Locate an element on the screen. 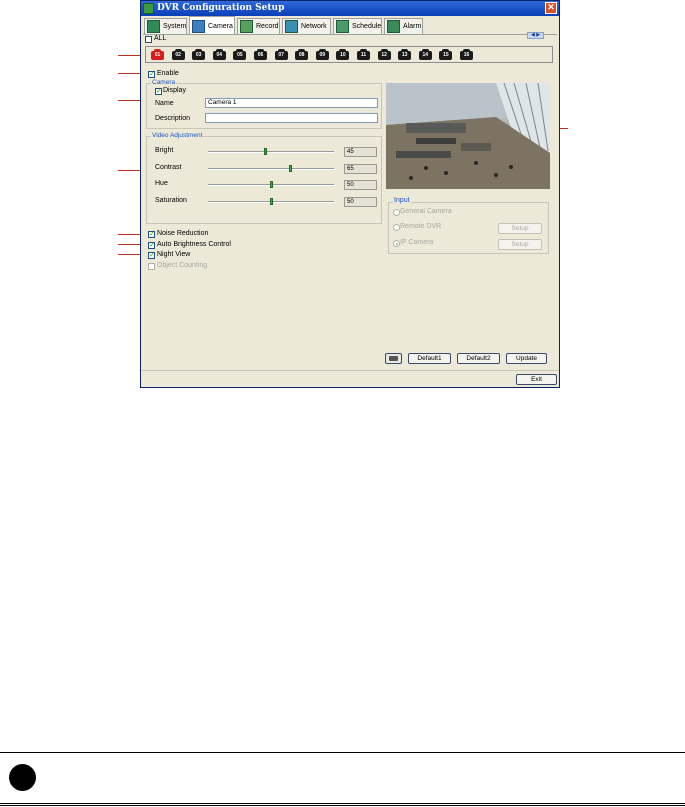 The image size is (685, 807). print-button is located at coordinates (393, 358).